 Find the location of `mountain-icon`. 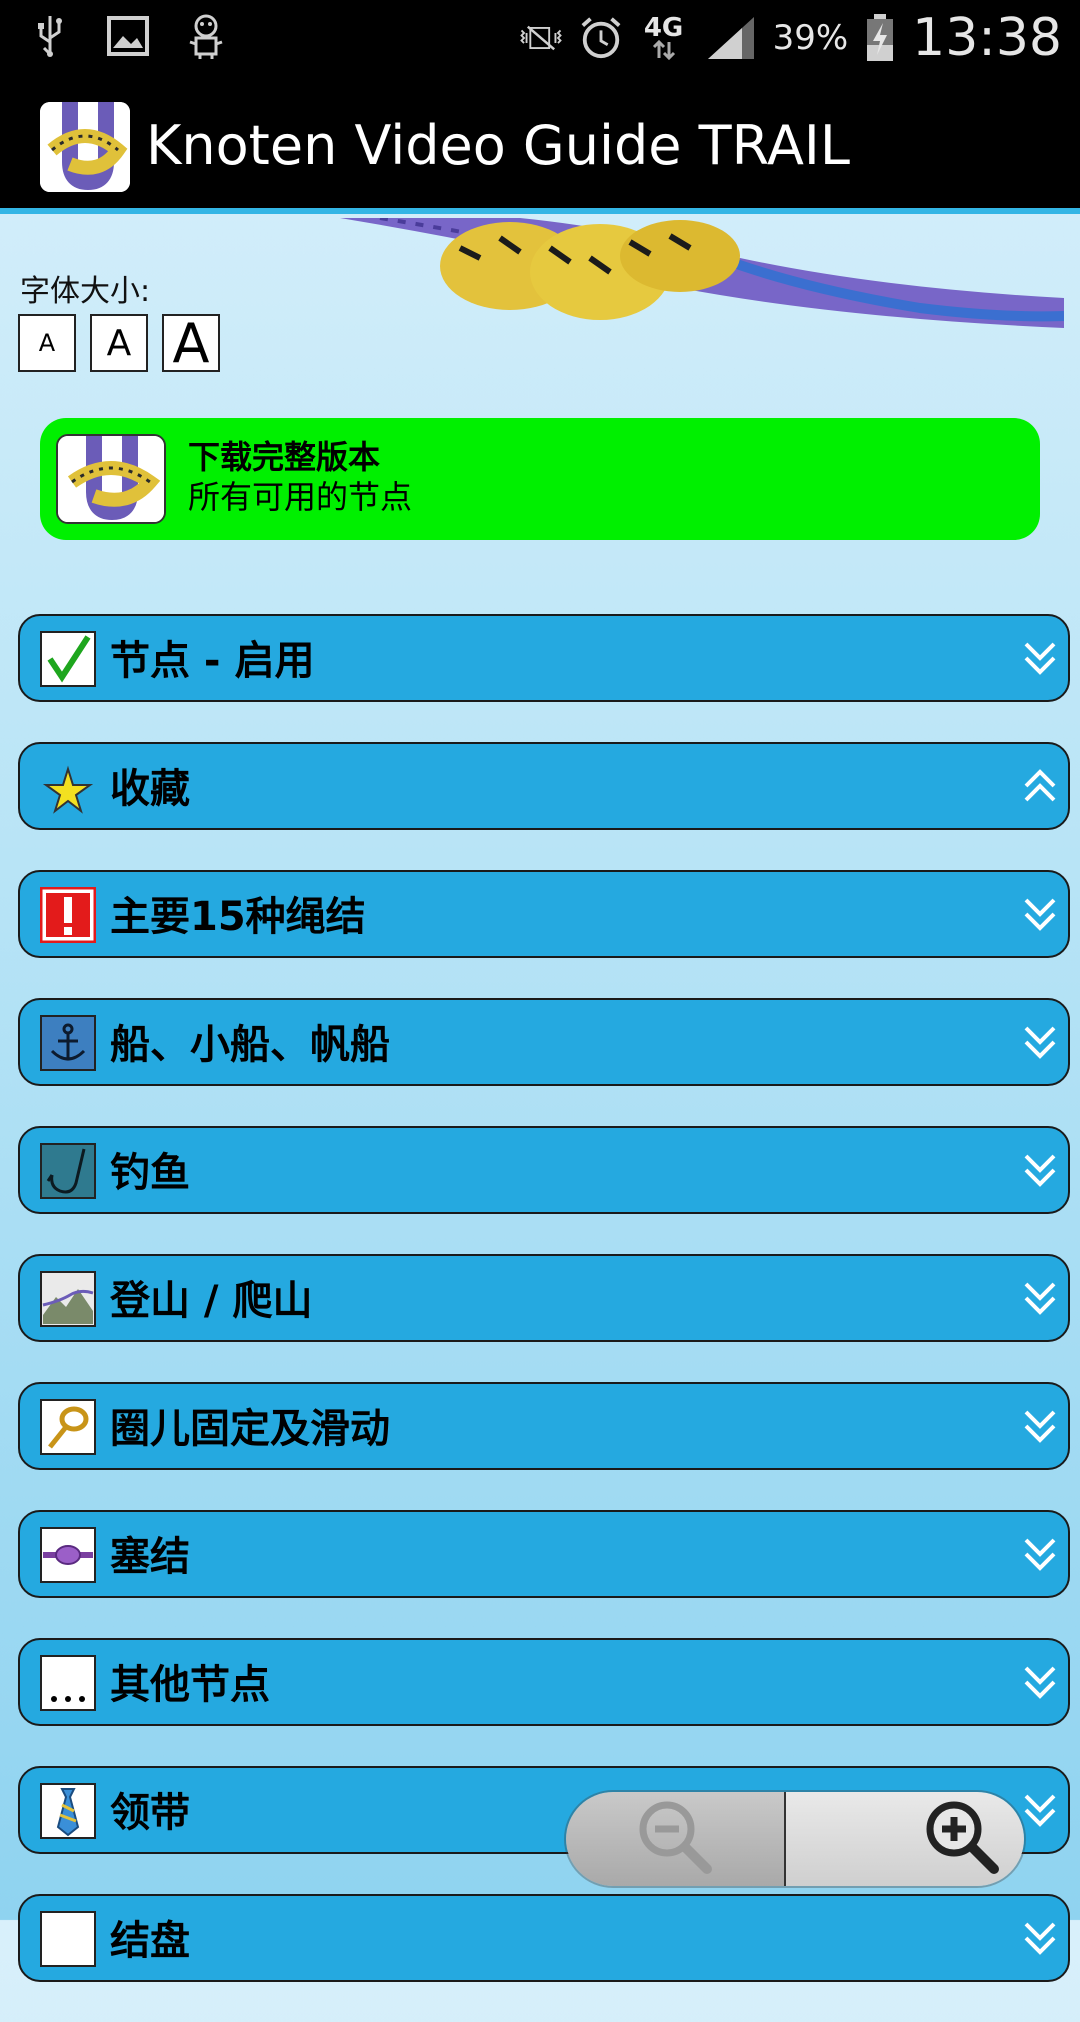

mountain-icon is located at coordinates (68, 1299).